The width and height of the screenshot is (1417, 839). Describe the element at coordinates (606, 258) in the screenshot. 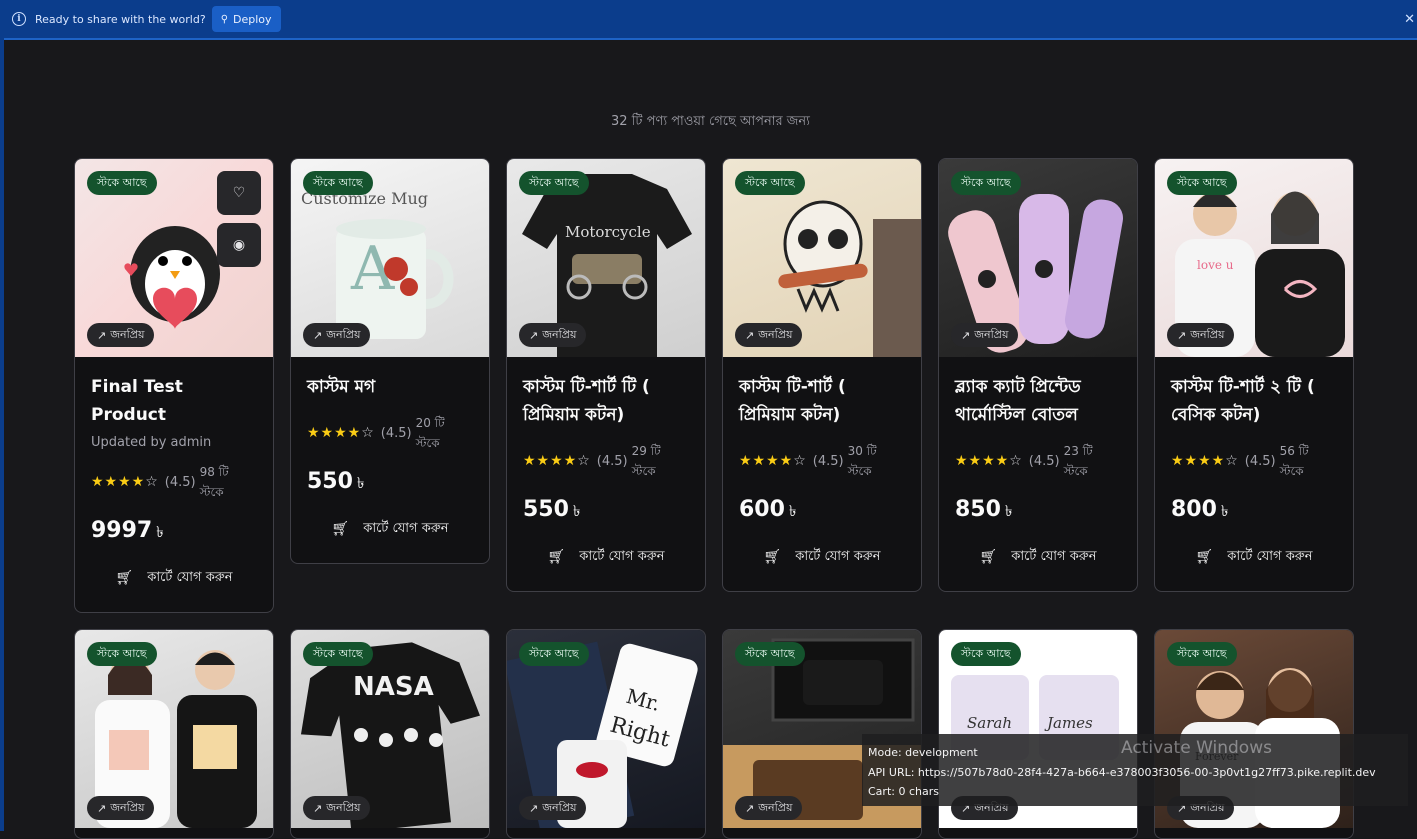

I see `product-image: Motorcycle স্টকে আছে ↗ জনপ্রিয়` at that location.